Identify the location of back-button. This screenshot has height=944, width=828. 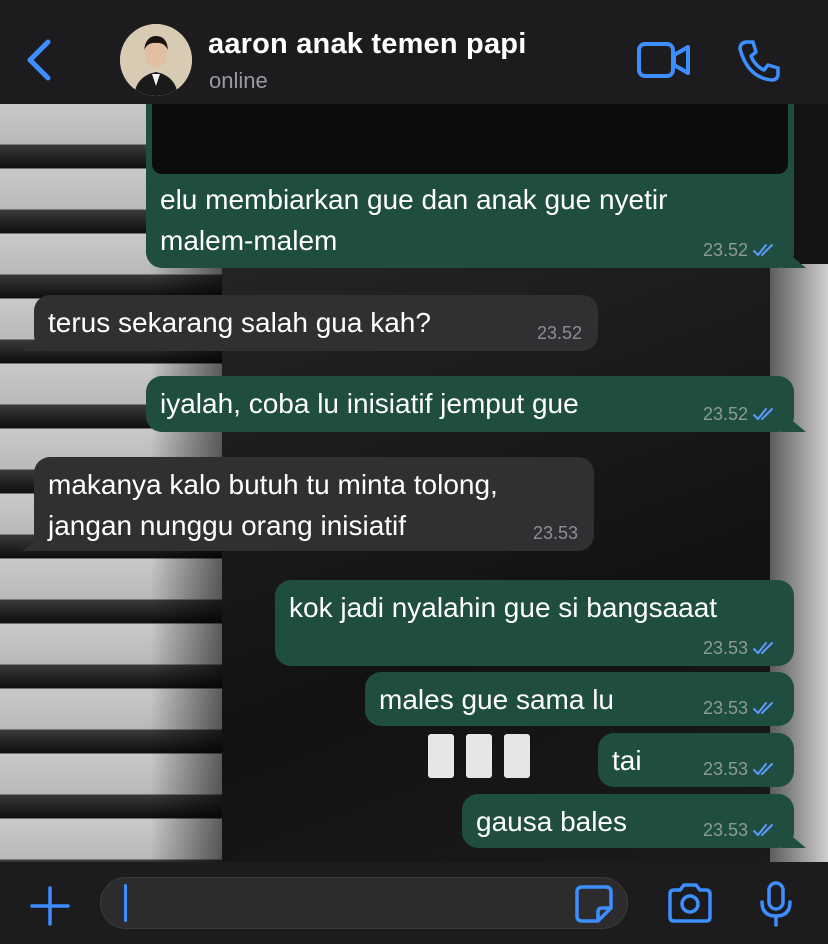
(40, 60).